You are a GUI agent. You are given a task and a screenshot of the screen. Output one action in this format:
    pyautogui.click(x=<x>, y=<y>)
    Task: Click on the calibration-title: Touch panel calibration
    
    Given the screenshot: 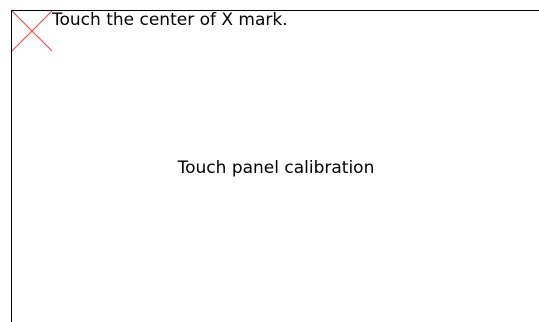 What is the action you would take?
    pyautogui.click(x=276, y=168)
    